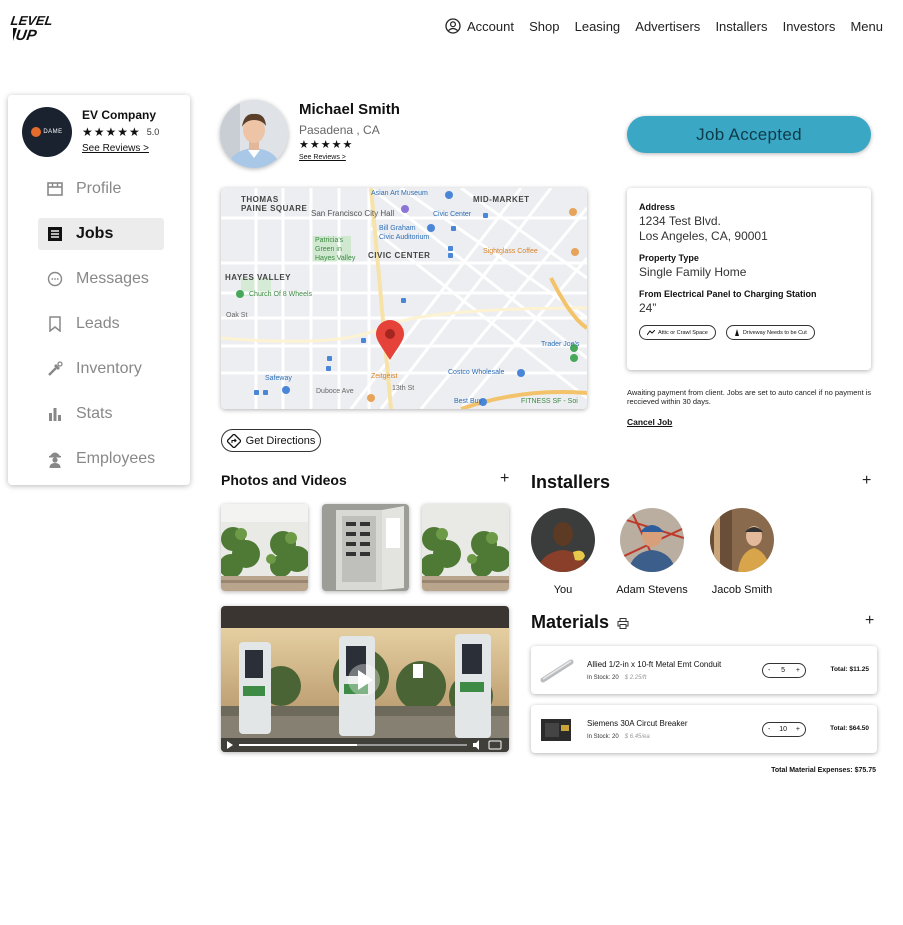  Describe the element at coordinates (322, 157) in the screenshot. I see `client-see-reviews-link: See Reviews >` at that location.